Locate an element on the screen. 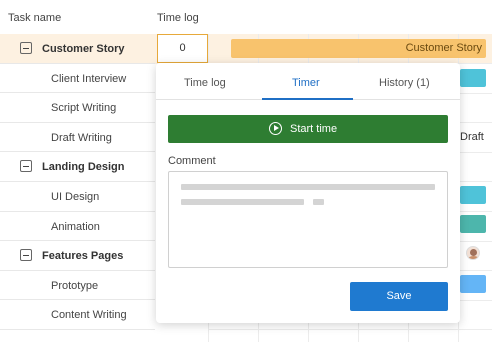 This screenshot has width=492, height=342. gantt-bar-draft-label: Draft is located at coordinates (472, 137).